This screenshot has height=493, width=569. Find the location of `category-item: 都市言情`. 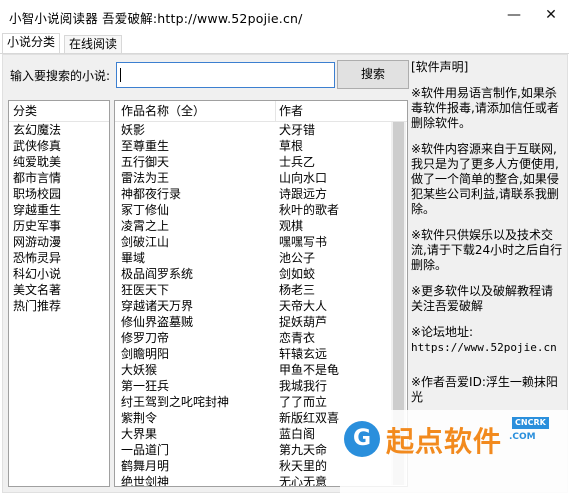

category-item: 都市言情 is located at coordinates (59, 178).